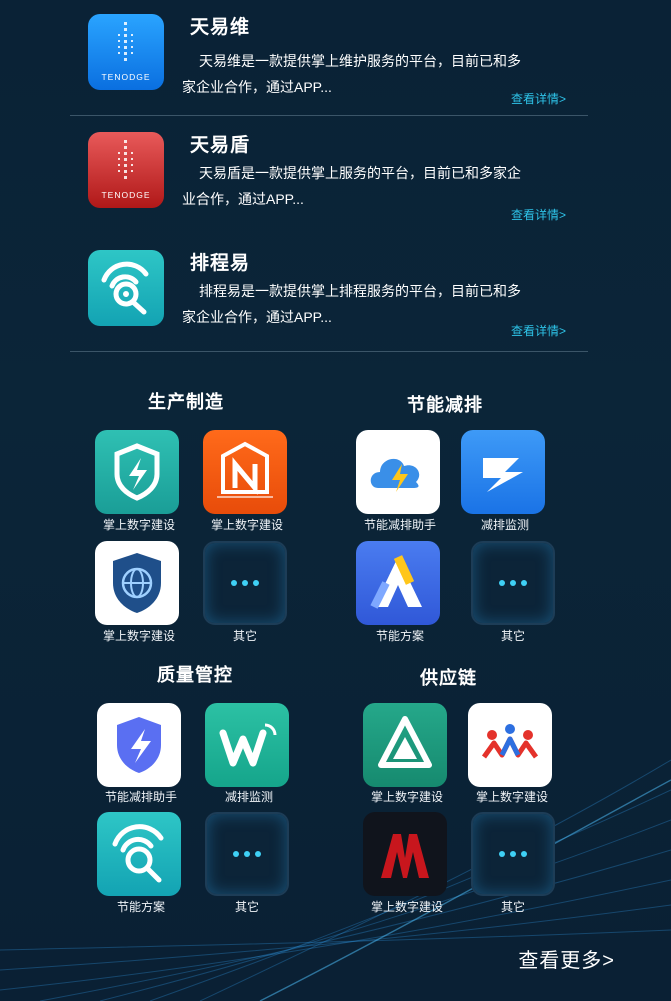  I want to click on people-m-logo-icon, so click(510, 745).